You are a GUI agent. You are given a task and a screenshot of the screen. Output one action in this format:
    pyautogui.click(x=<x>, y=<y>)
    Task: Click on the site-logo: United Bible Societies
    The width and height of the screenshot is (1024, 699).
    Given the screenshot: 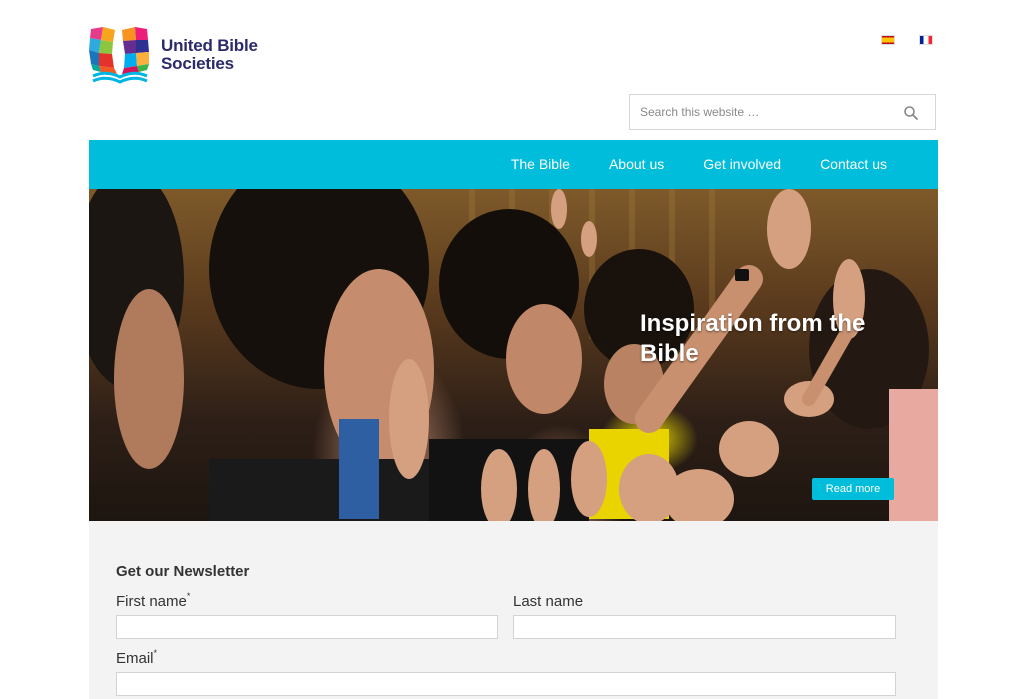 What is the action you would take?
    pyautogui.click(x=184, y=56)
    